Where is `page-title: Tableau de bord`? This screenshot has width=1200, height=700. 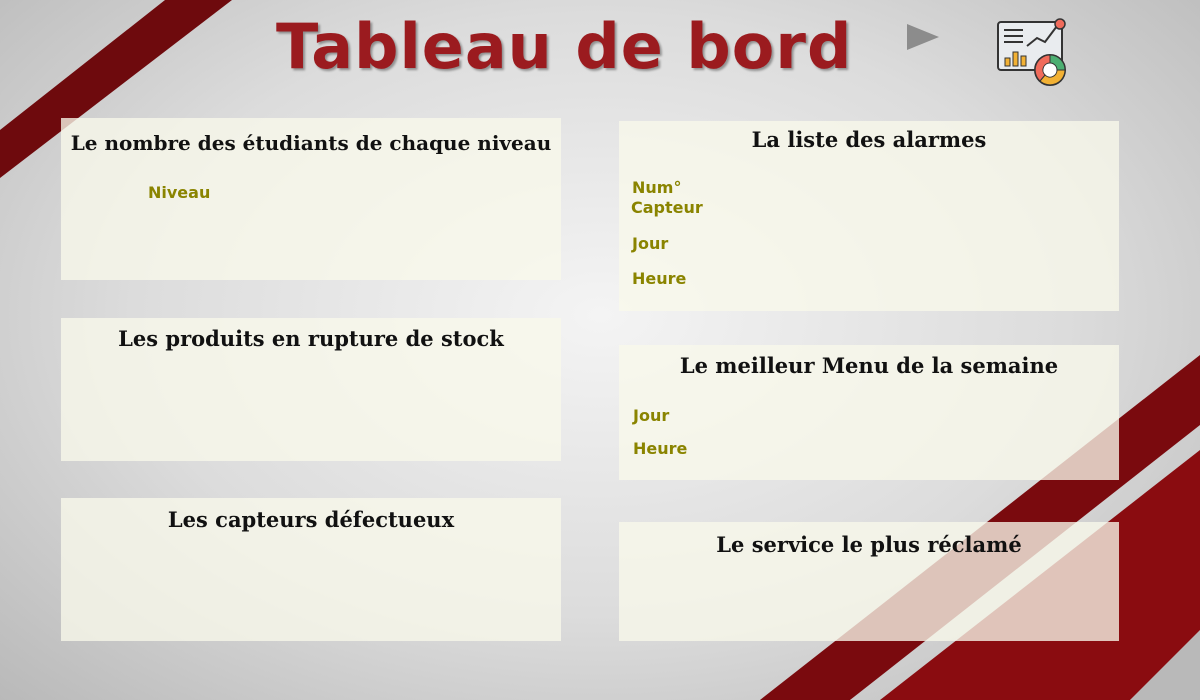
page-title: Tableau de bord is located at coordinates (564, 46).